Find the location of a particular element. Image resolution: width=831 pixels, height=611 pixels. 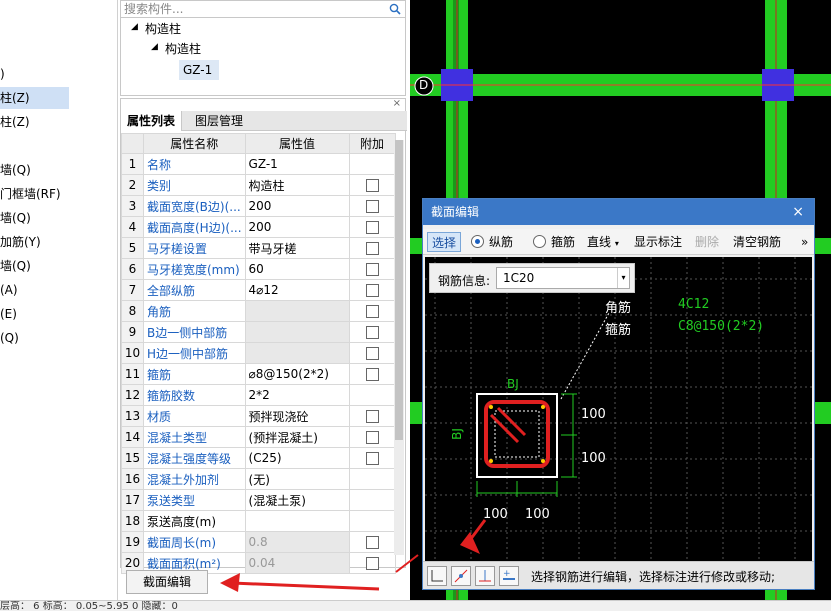

table-row: 16 混凝土外加剂 (无) is located at coordinates (258, 479).